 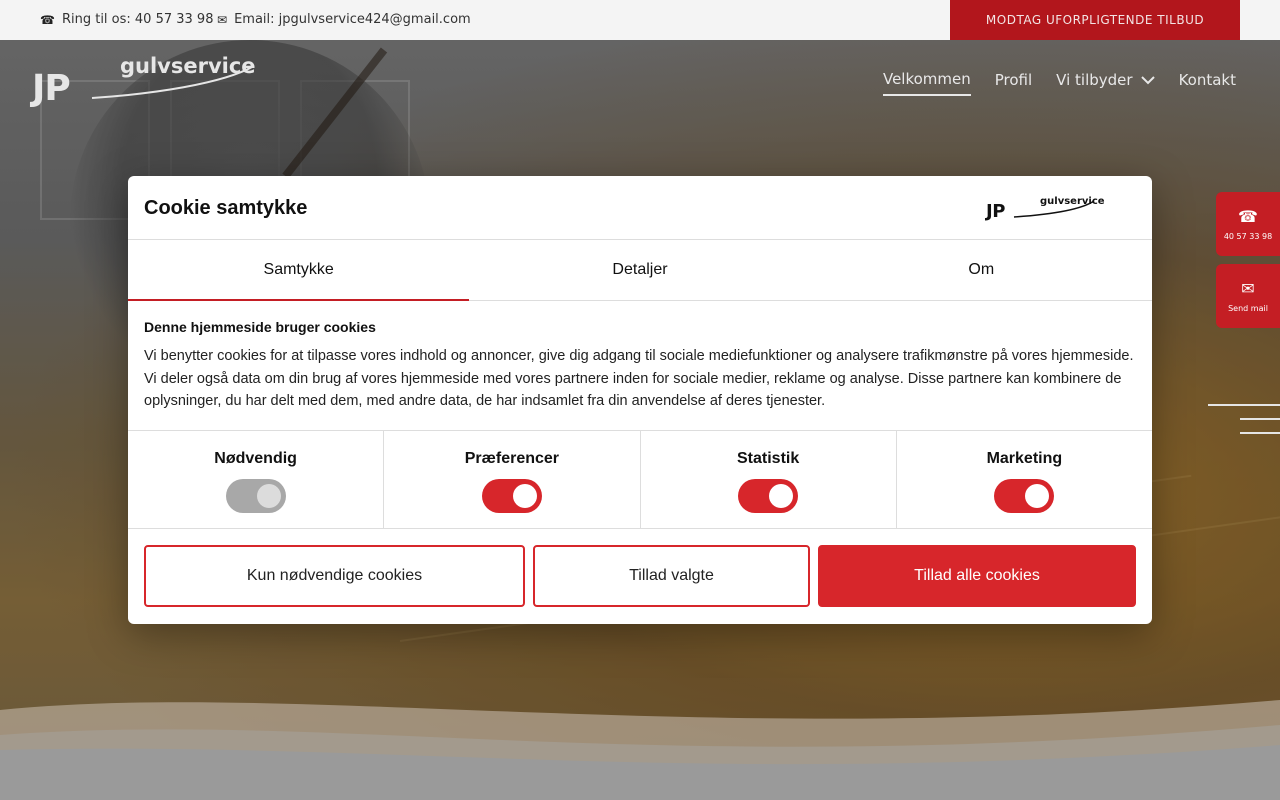 I want to click on email-contact: ✉ Email: jpgulvservice424@gmail.com, so click(x=344, y=19).